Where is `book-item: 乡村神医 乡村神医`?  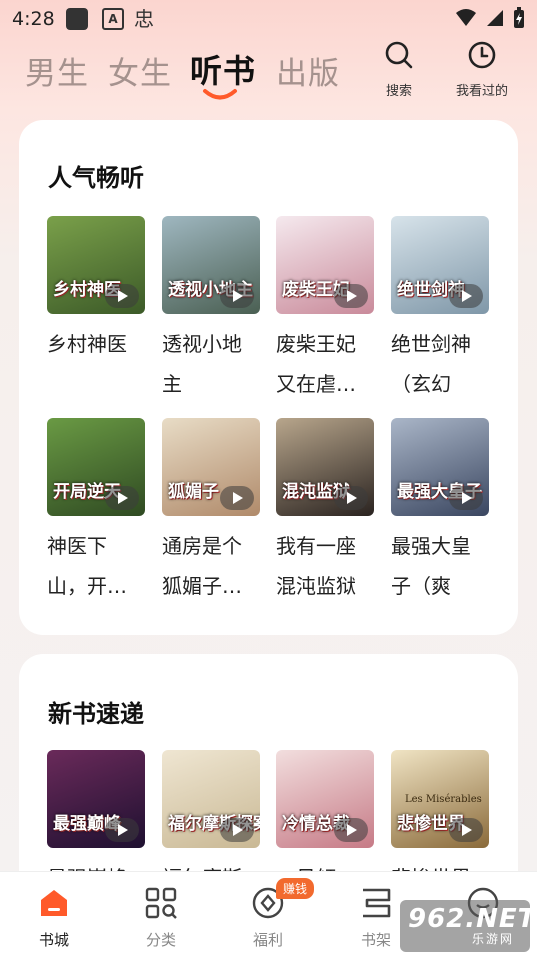
book-item: 乡村神医 乡村神医 is located at coordinates (96, 310).